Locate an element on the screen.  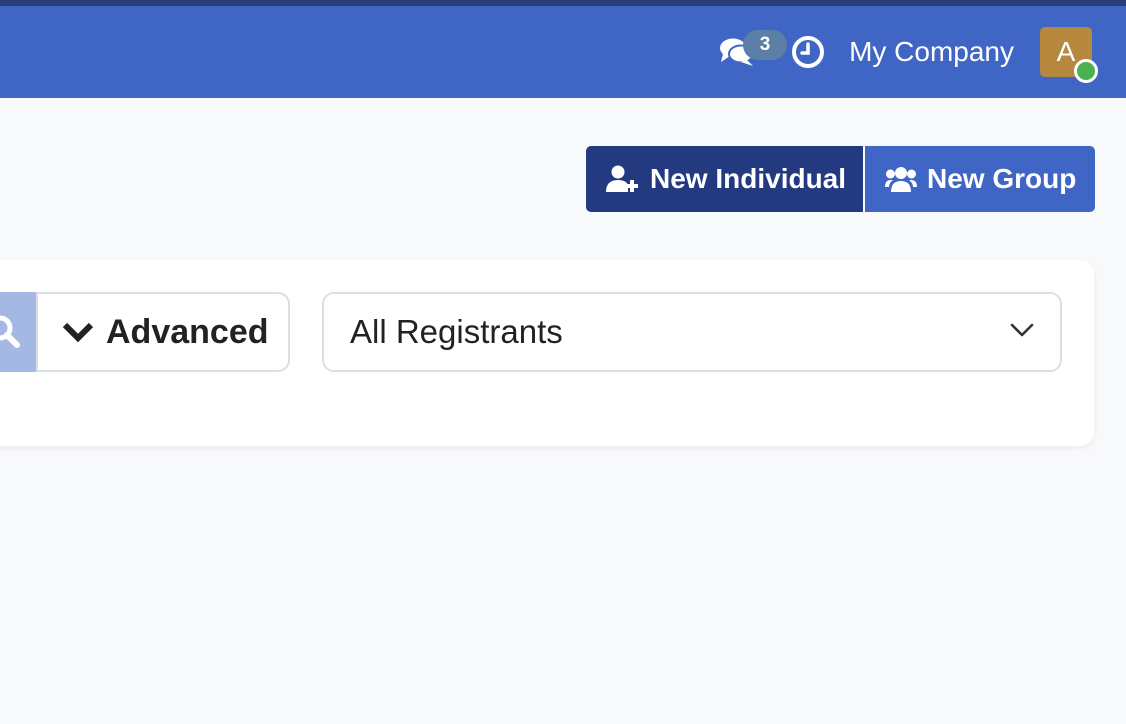
advanced-label: Advanced is located at coordinates (187, 331).